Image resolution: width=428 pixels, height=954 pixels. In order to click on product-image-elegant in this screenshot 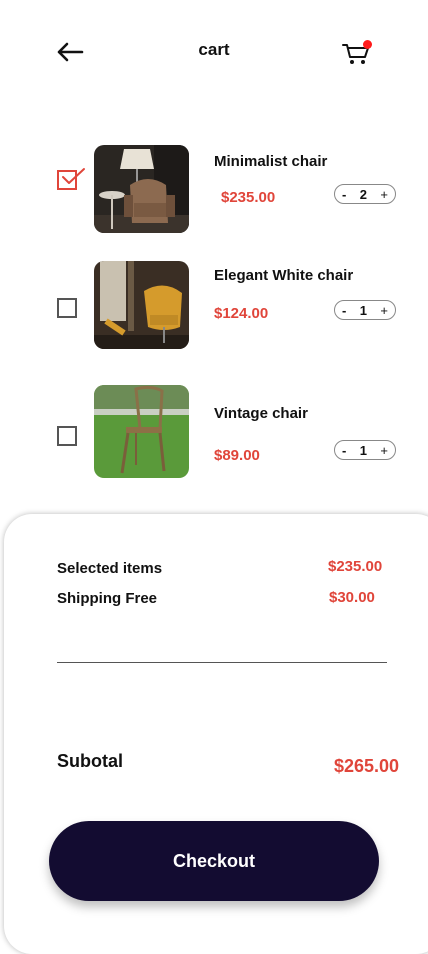, I will do `click(141, 305)`.